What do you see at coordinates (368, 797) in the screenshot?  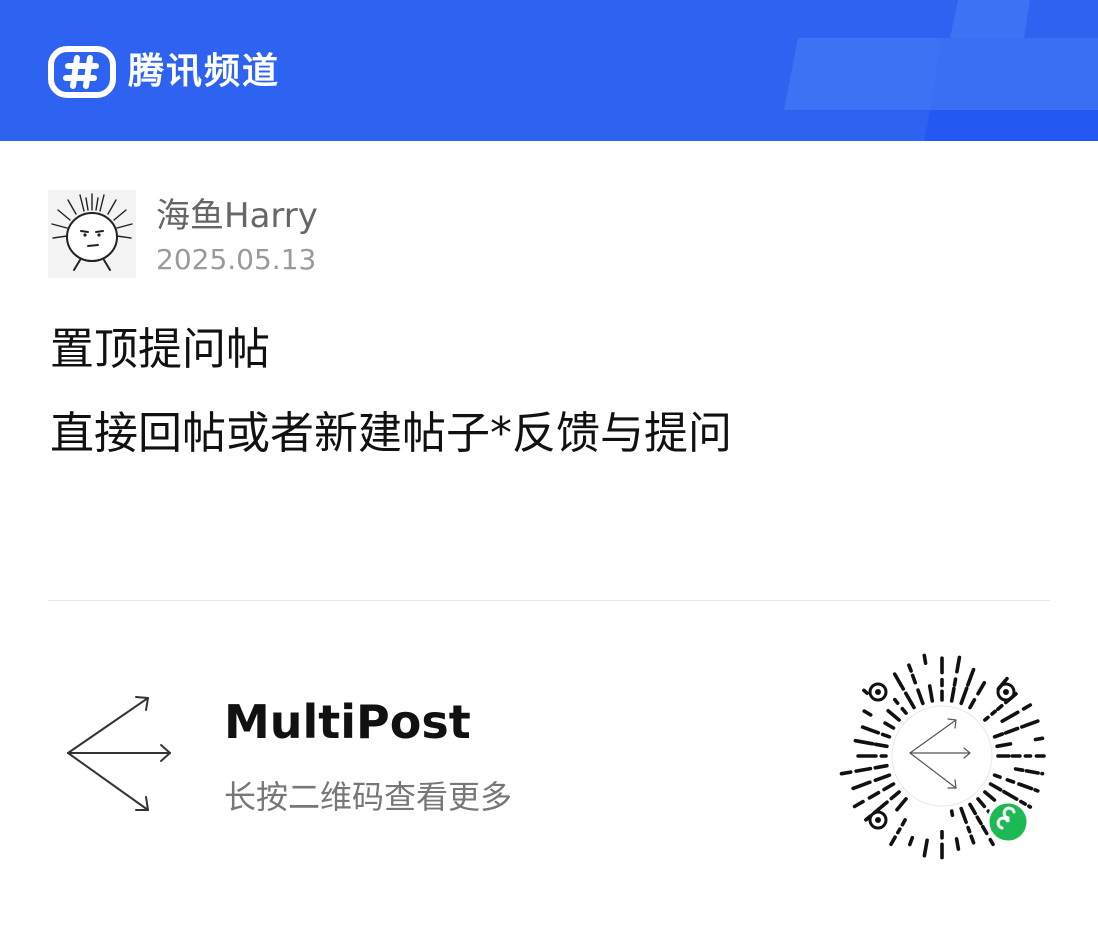 I see `app-hint: 长按二维码查看更多` at bounding box center [368, 797].